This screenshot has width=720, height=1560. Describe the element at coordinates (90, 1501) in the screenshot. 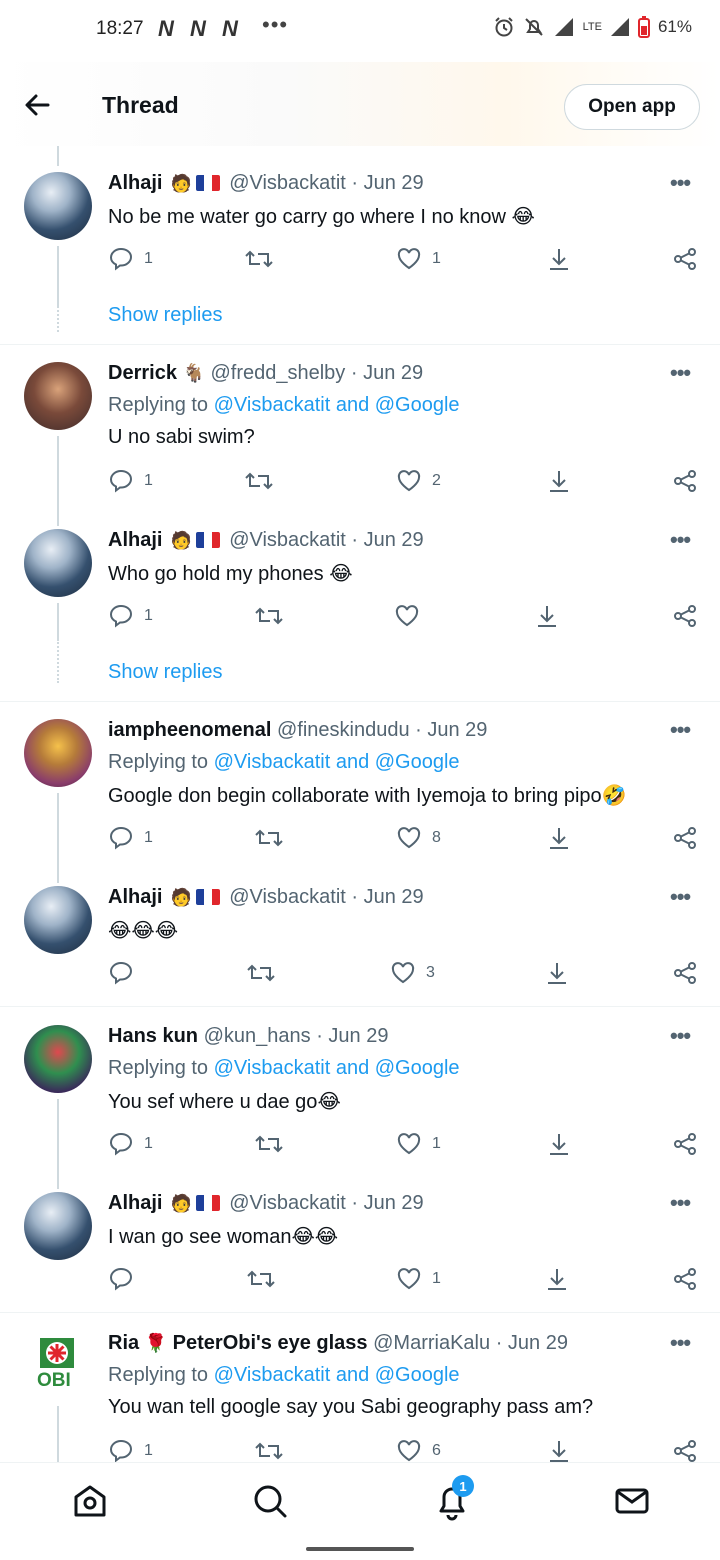

I see `home-icon` at that location.